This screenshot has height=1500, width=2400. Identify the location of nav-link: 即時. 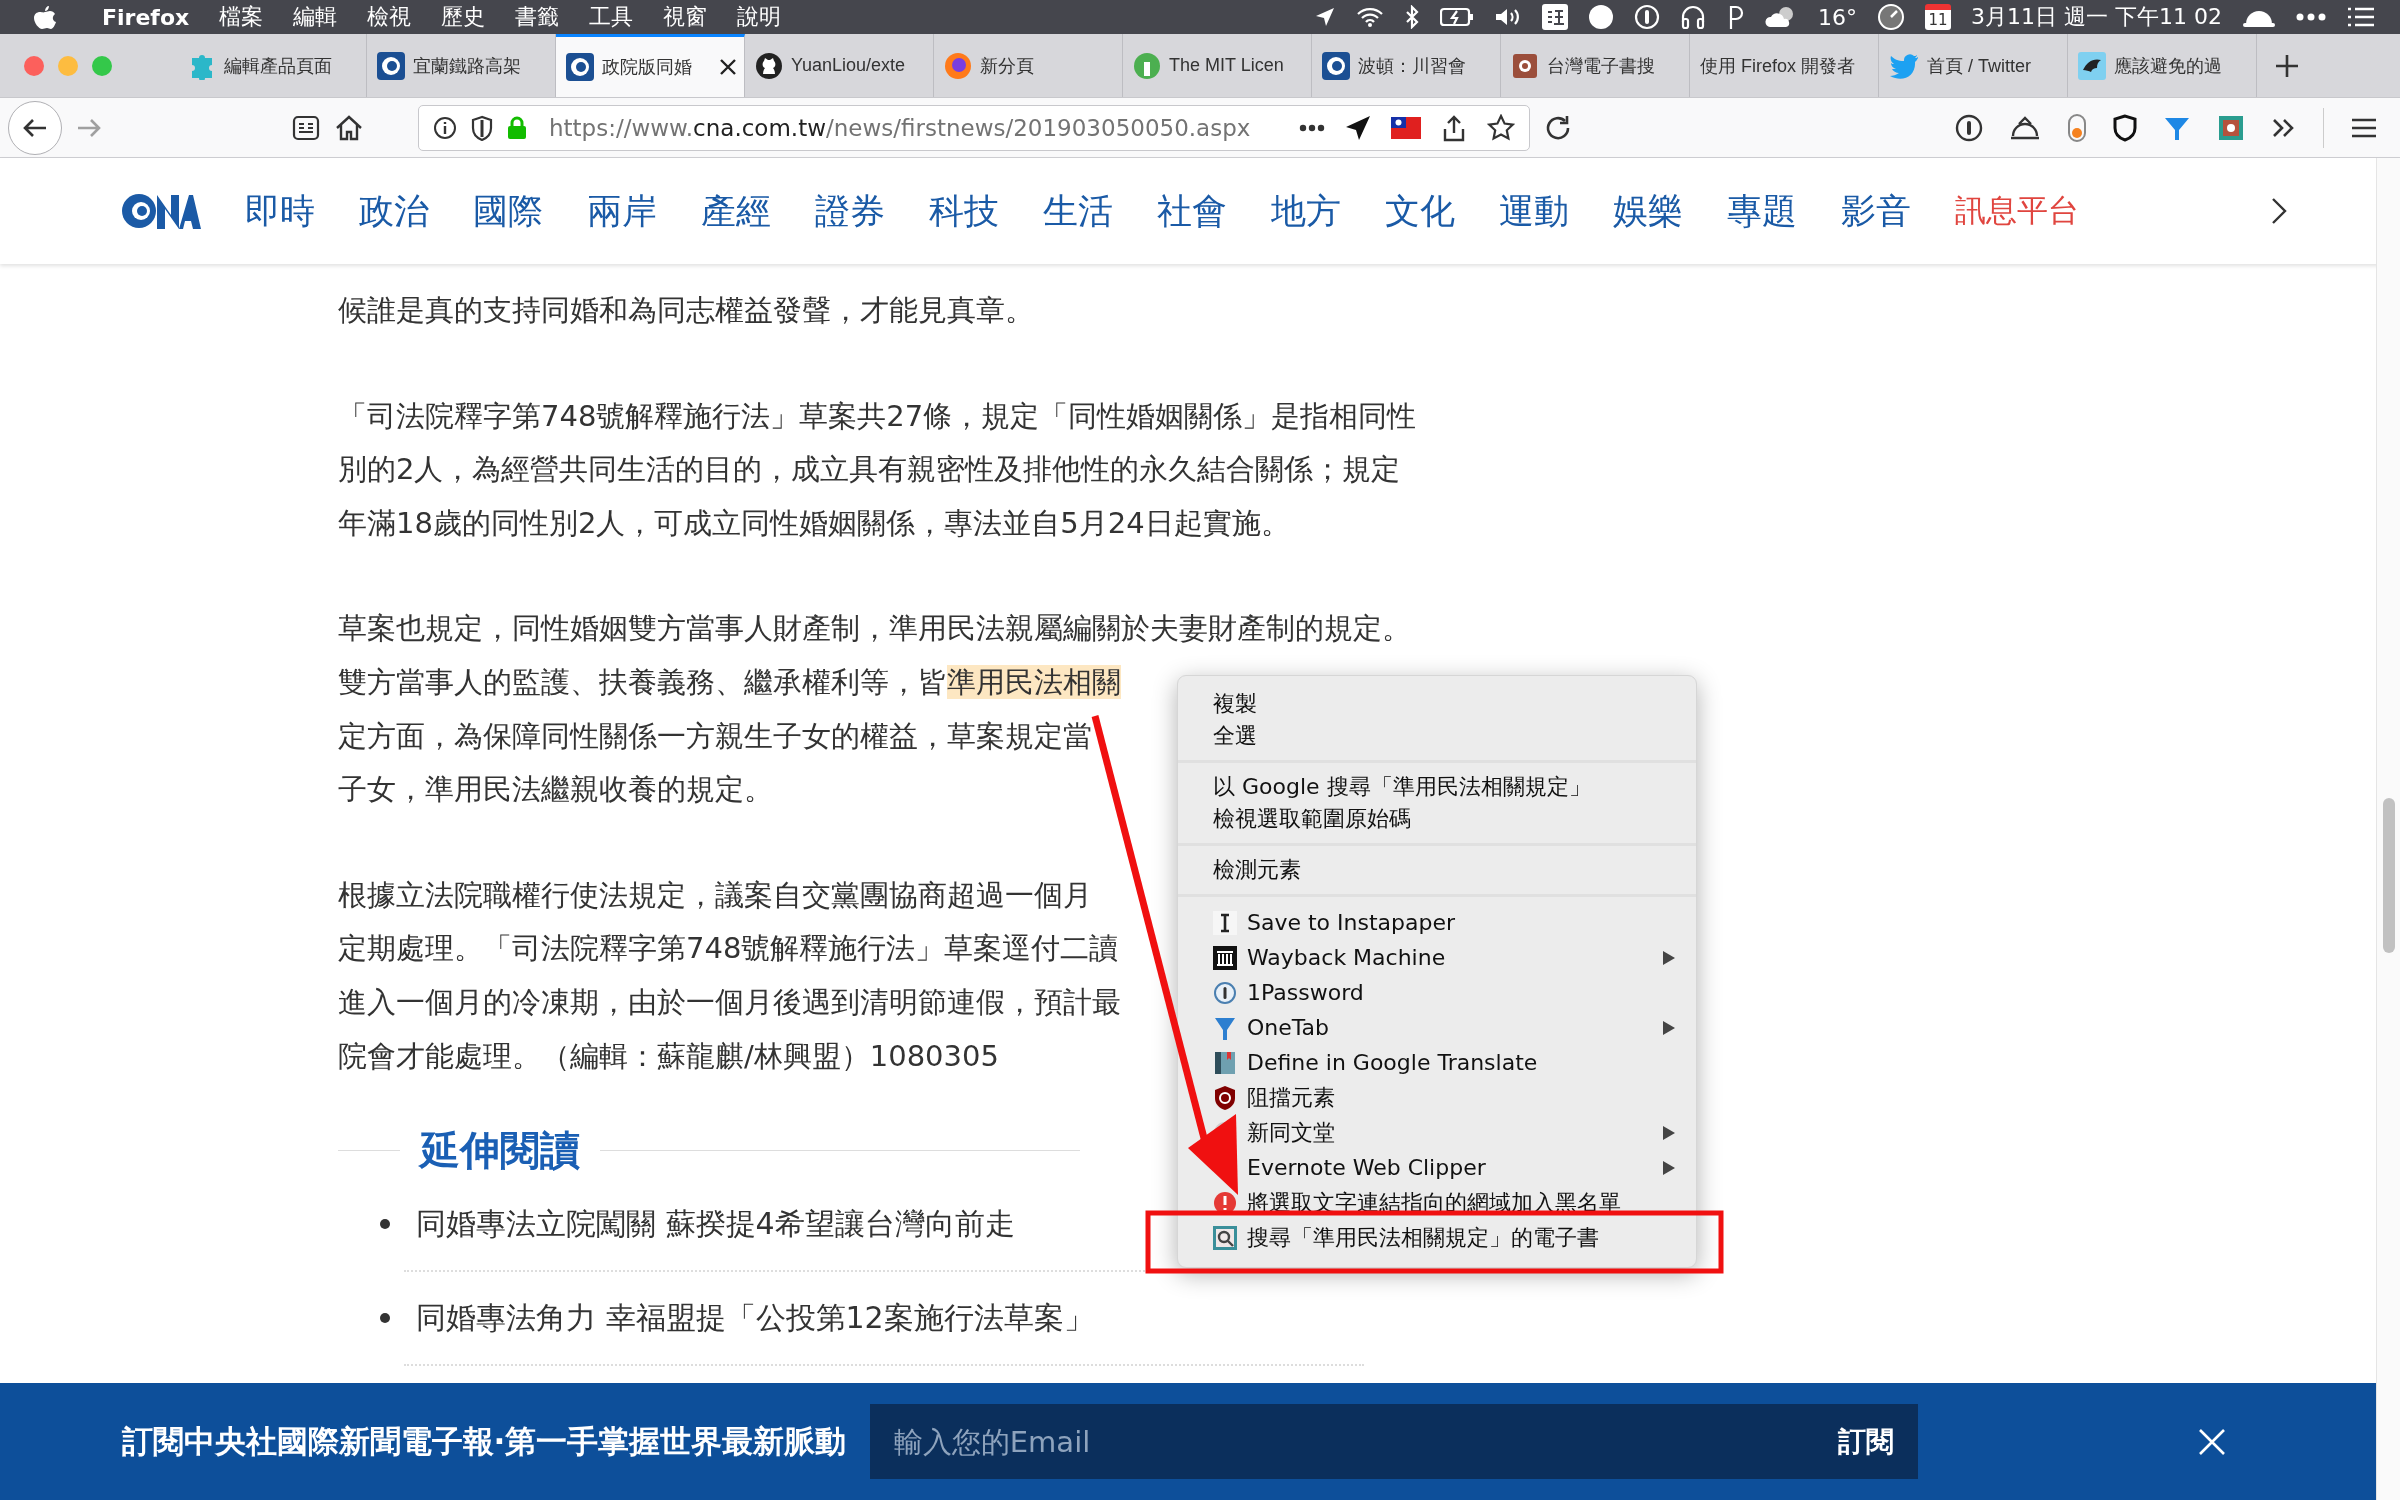
(280, 211).